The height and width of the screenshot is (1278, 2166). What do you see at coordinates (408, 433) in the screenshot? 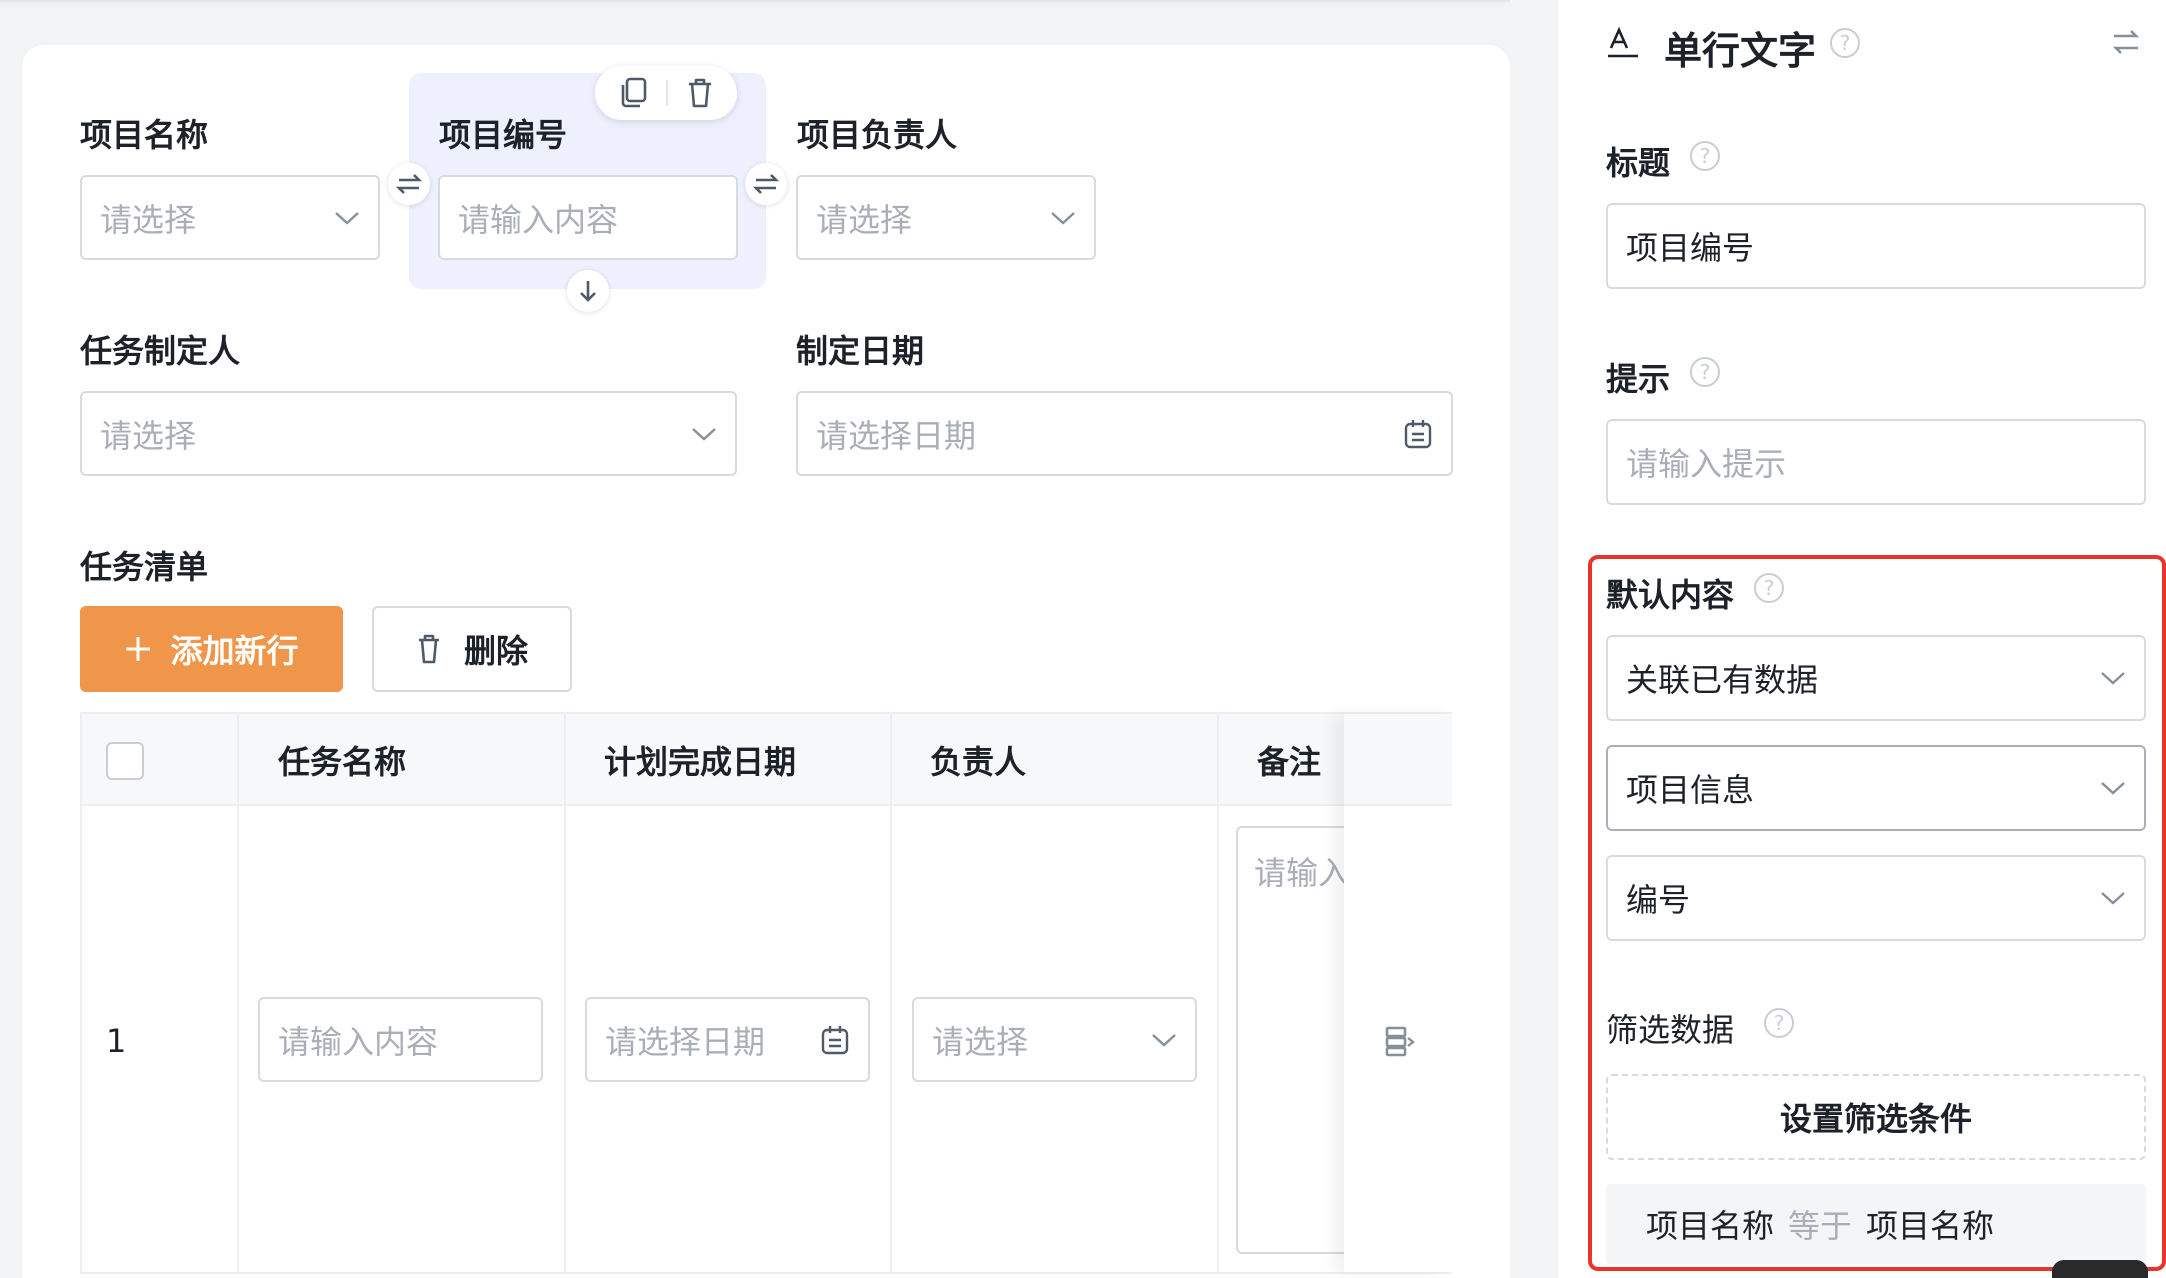
I see `task-creator-select: 请选择` at bounding box center [408, 433].